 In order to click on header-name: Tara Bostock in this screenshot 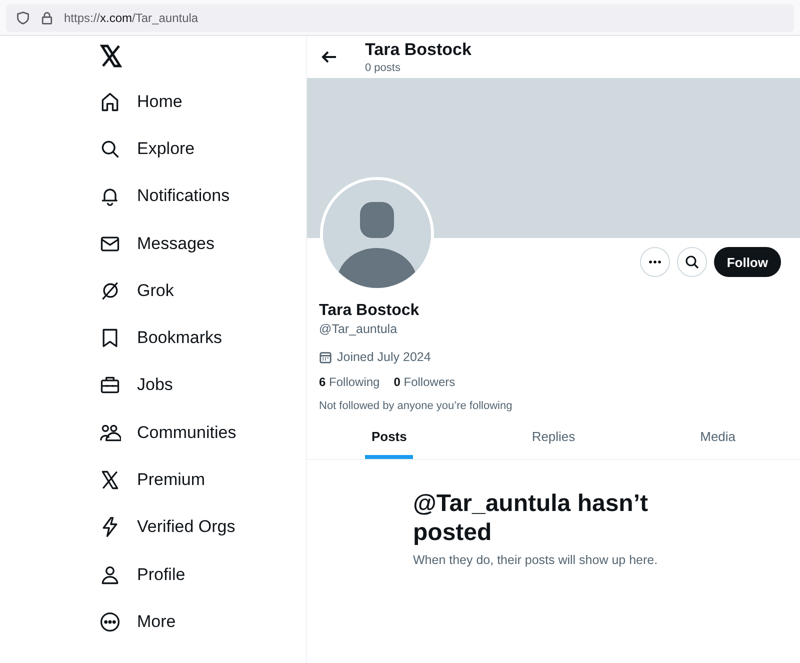, I will do `click(418, 50)`.